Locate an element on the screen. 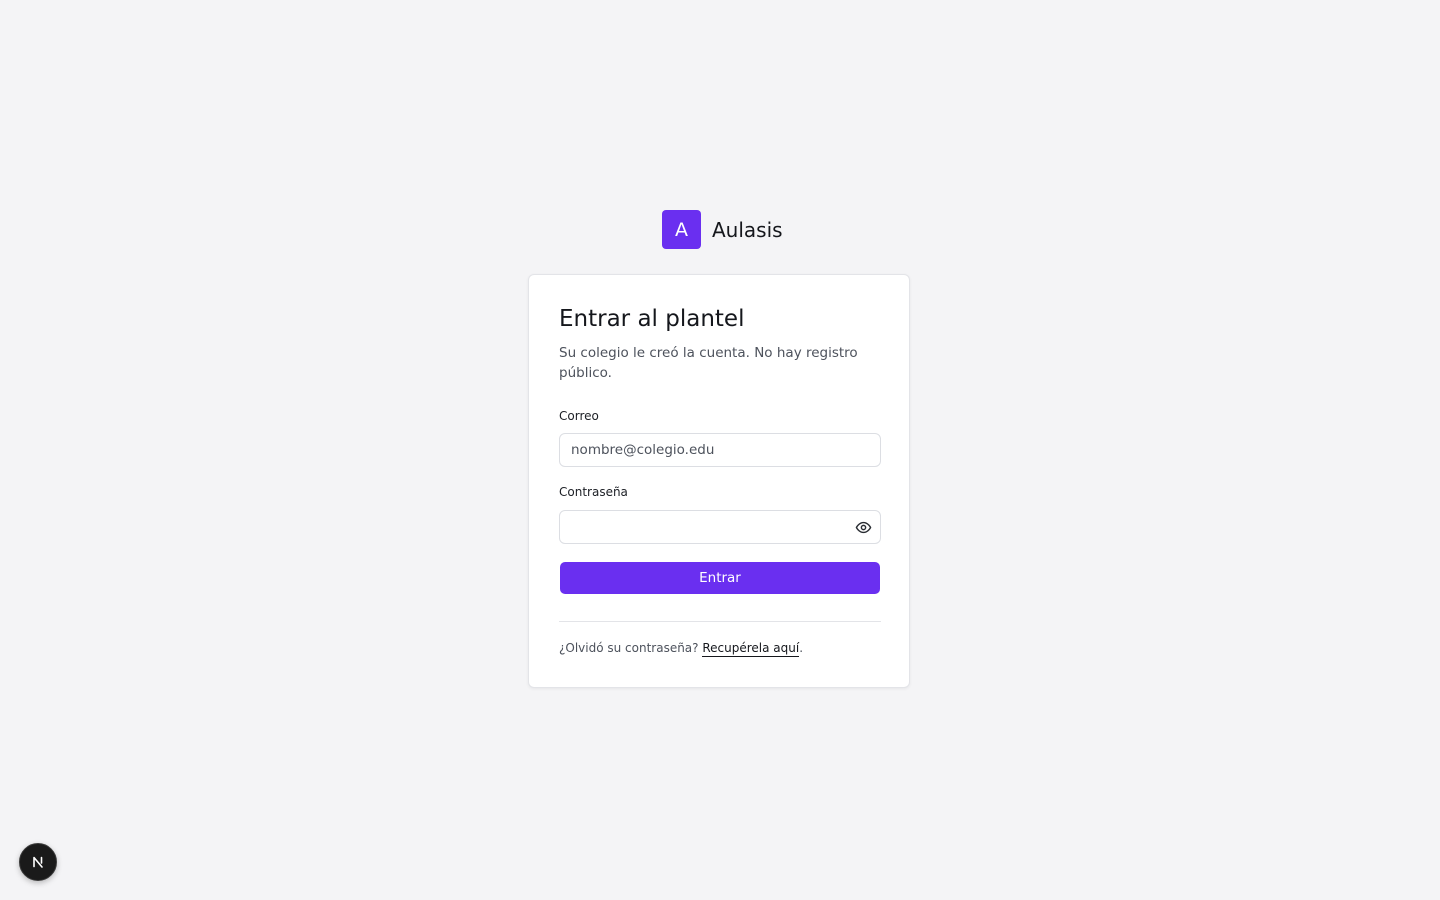  brand-logo-letter: A is located at coordinates (681, 229).